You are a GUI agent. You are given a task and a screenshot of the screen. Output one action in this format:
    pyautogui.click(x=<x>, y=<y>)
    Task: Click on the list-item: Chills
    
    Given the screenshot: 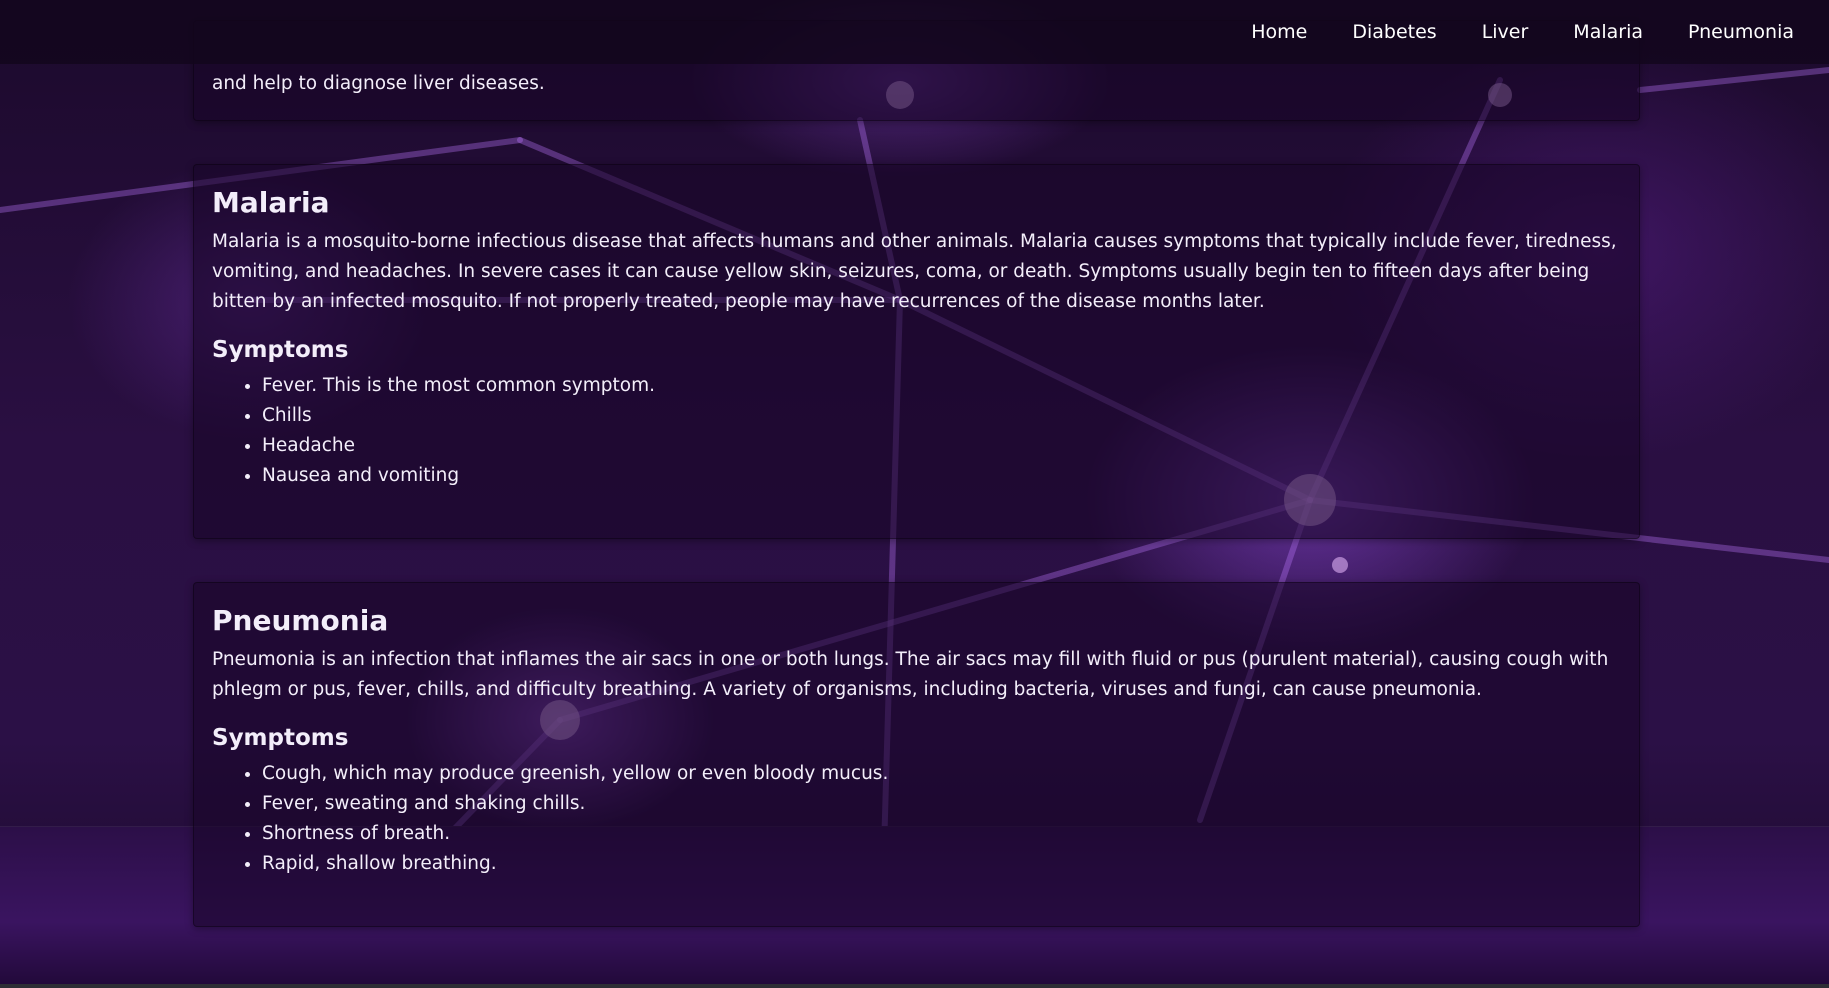 What is the action you would take?
    pyautogui.click(x=941, y=416)
    